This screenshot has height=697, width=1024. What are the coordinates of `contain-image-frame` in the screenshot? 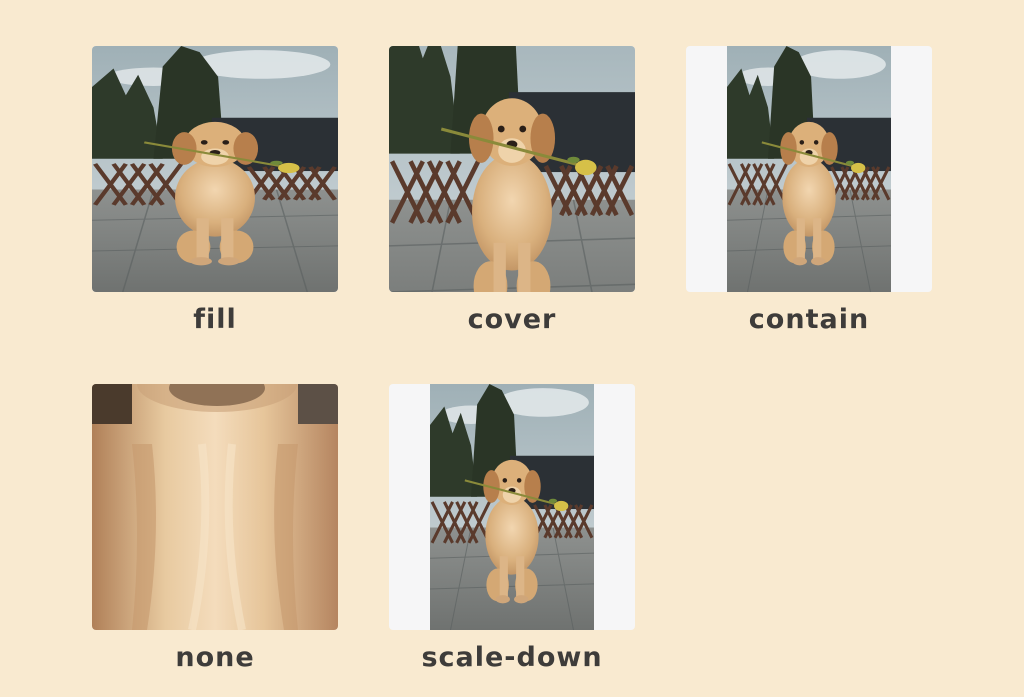 It's located at (809, 169).